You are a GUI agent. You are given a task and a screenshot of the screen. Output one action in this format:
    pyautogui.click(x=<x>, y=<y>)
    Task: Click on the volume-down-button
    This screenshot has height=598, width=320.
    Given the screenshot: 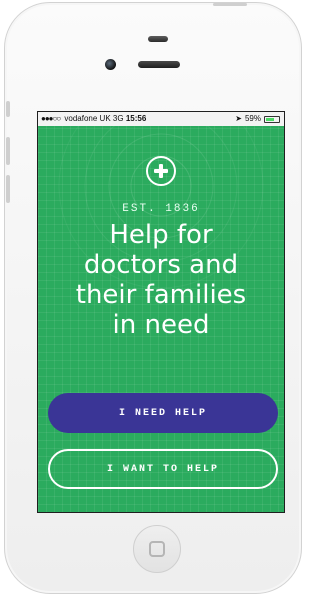 What is the action you would take?
    pyautogui.click(x=8, y=189)
    